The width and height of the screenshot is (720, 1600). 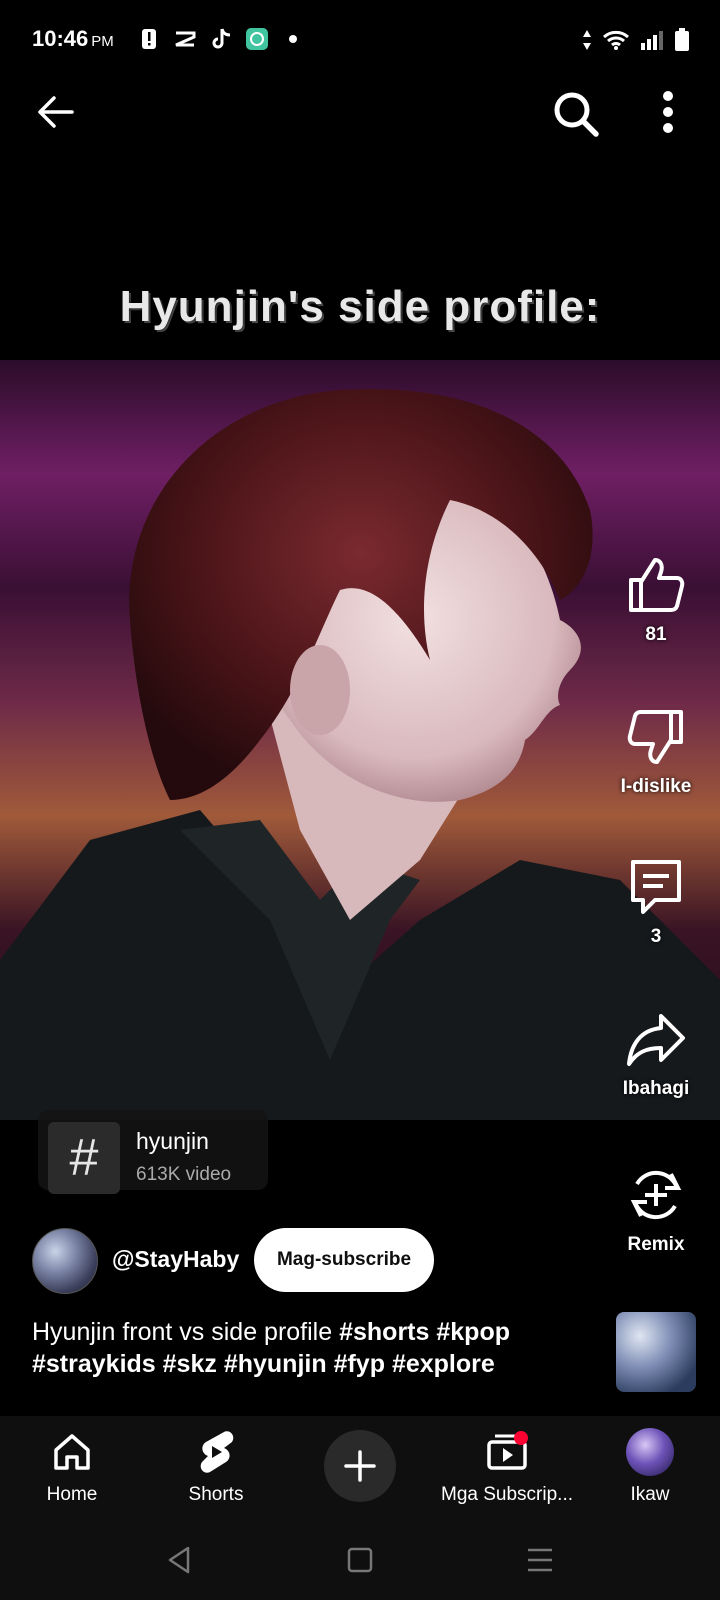 I want to click on hashtag-link: #explore, so click(x=443, y=1364).